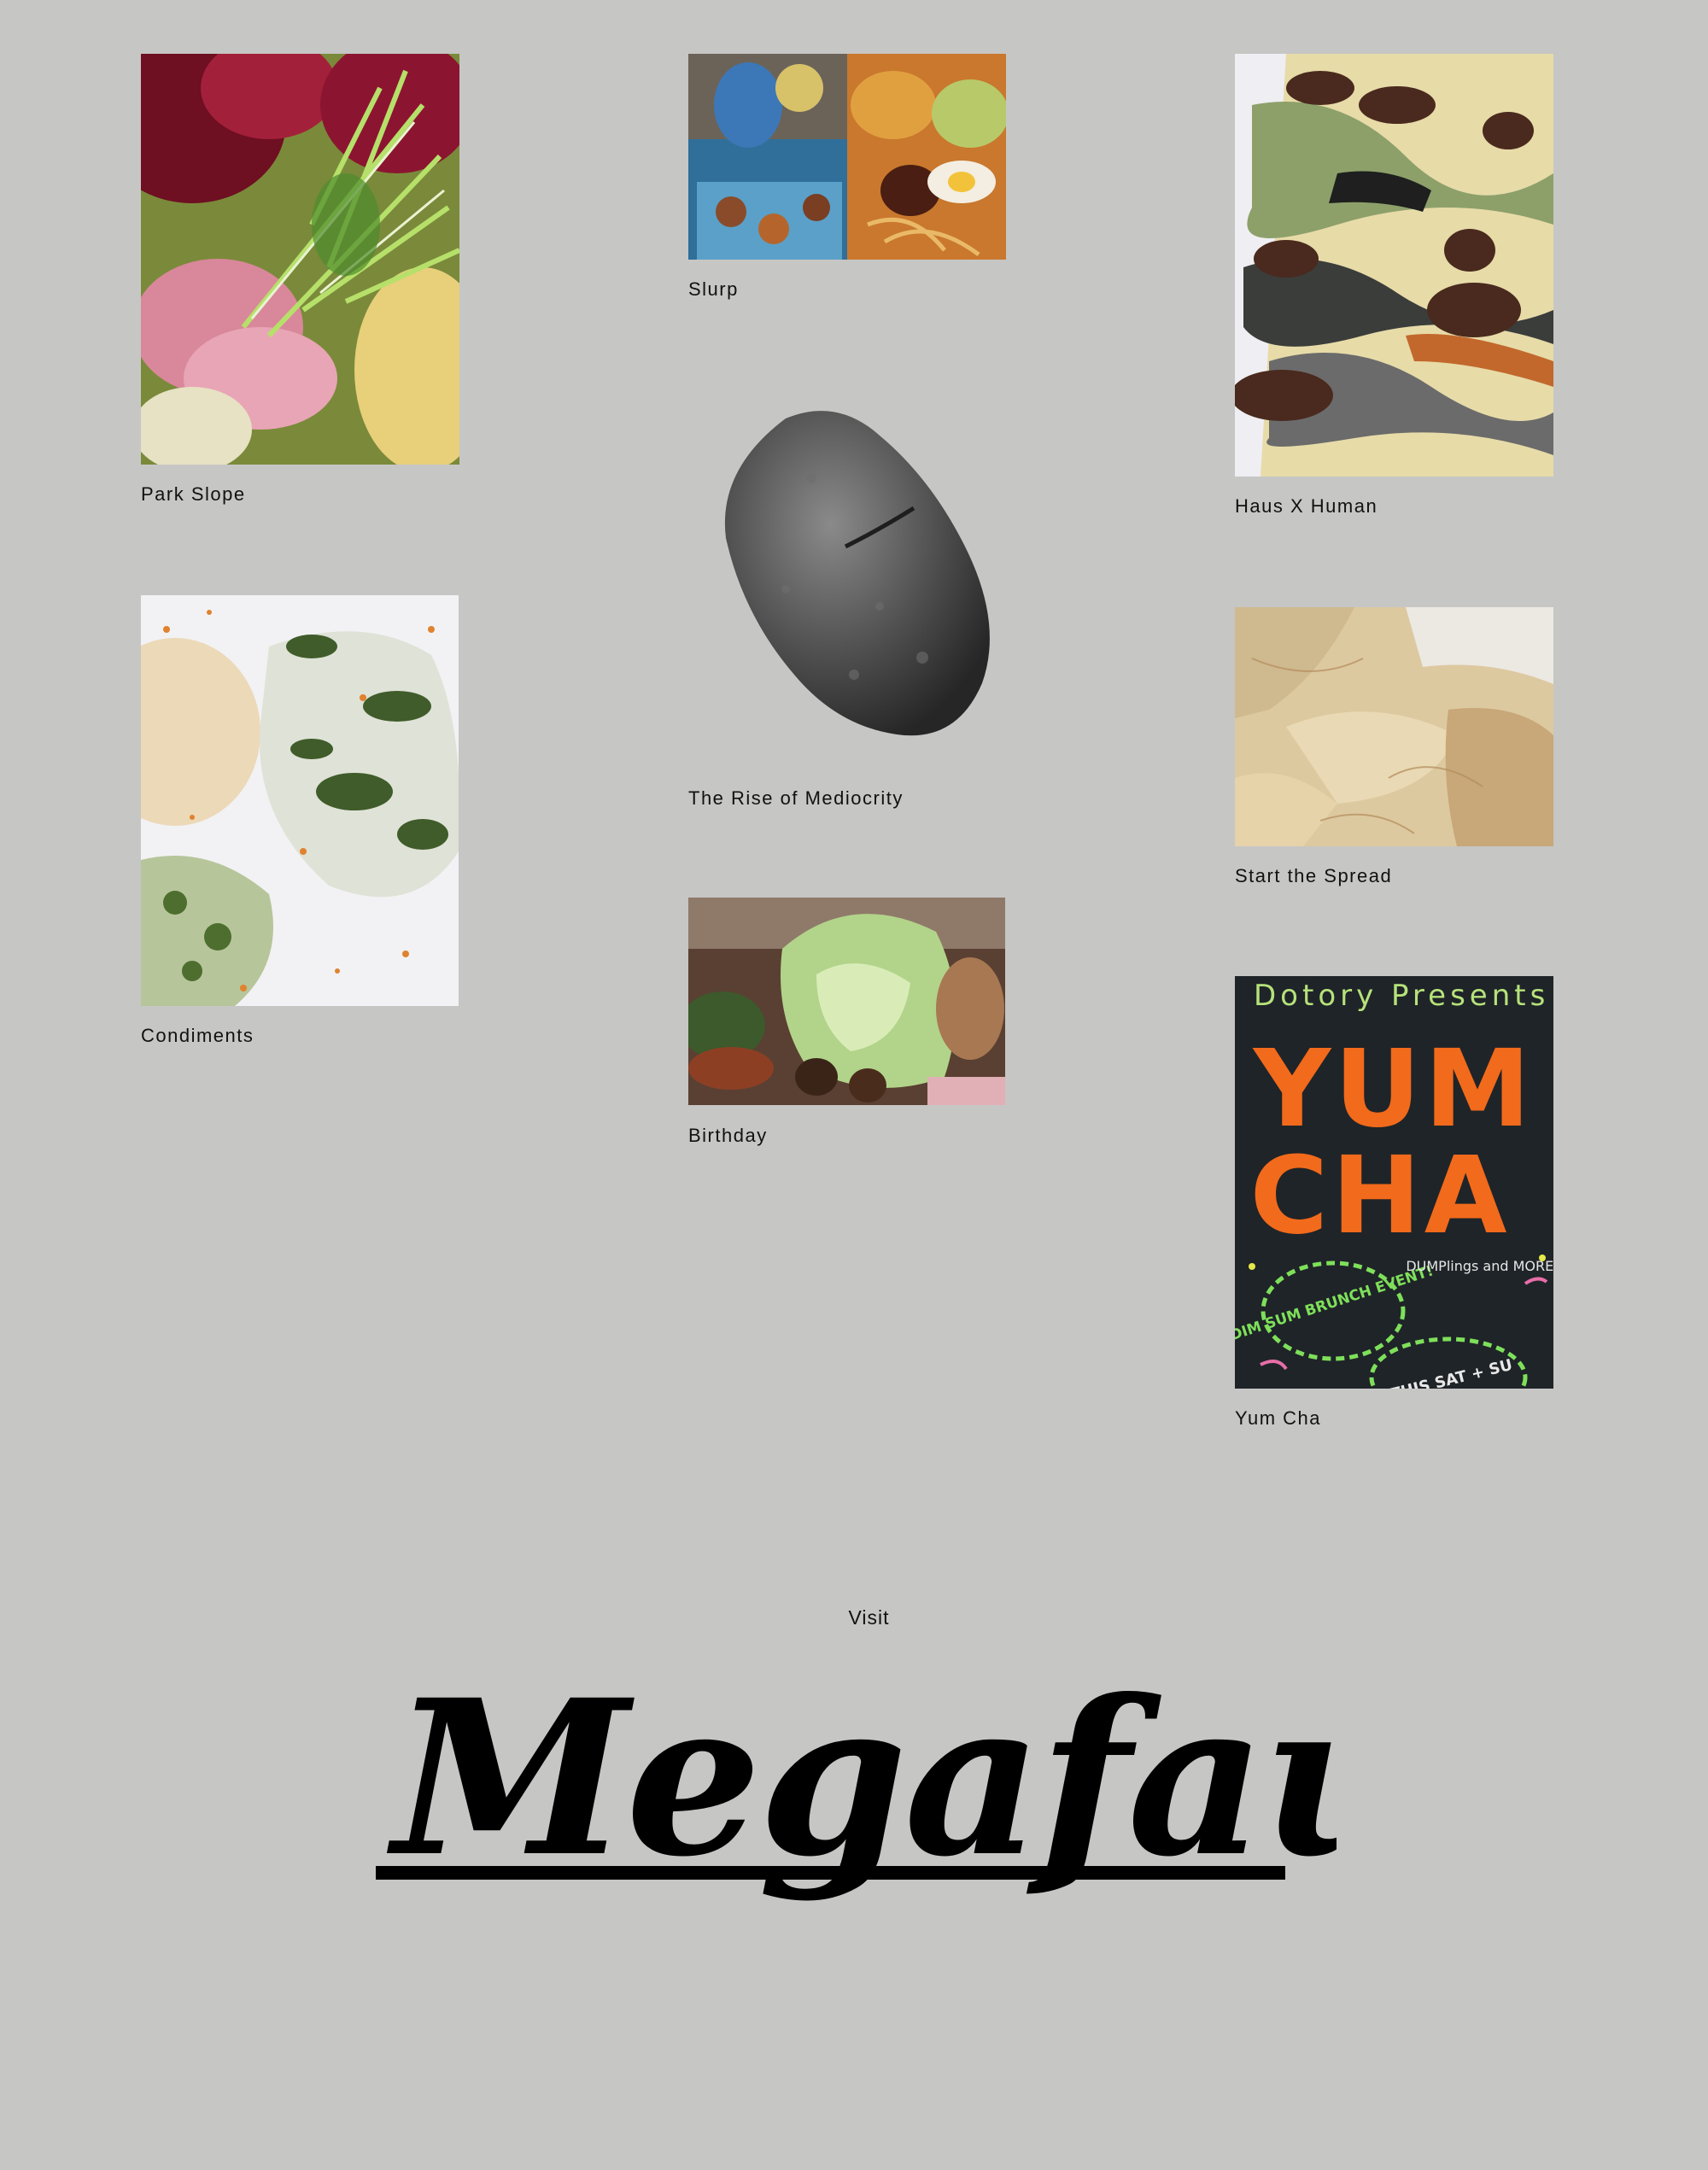  I want to click on project-title: Haus X Human, so click(1306, 506).